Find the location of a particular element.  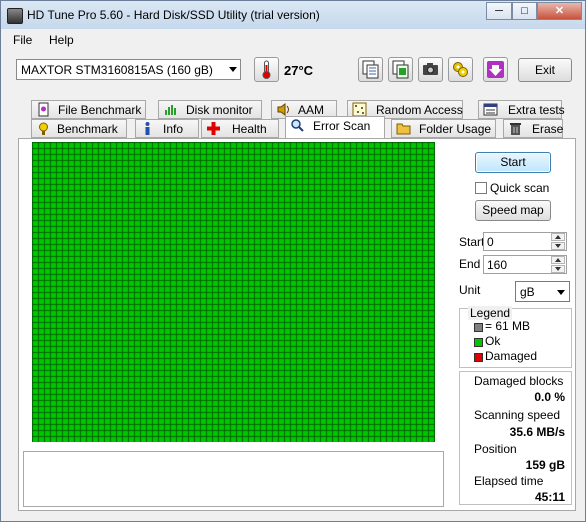

copy-screenshot-button is located at coordinates (400, 69).